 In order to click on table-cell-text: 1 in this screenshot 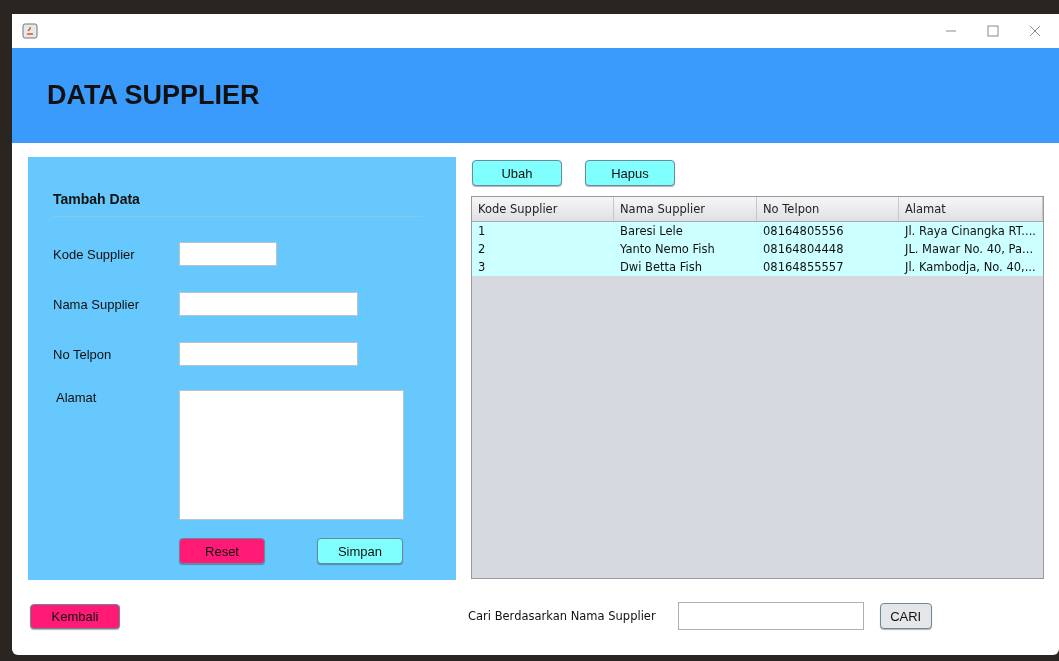, I will do `click(482, 231)`.